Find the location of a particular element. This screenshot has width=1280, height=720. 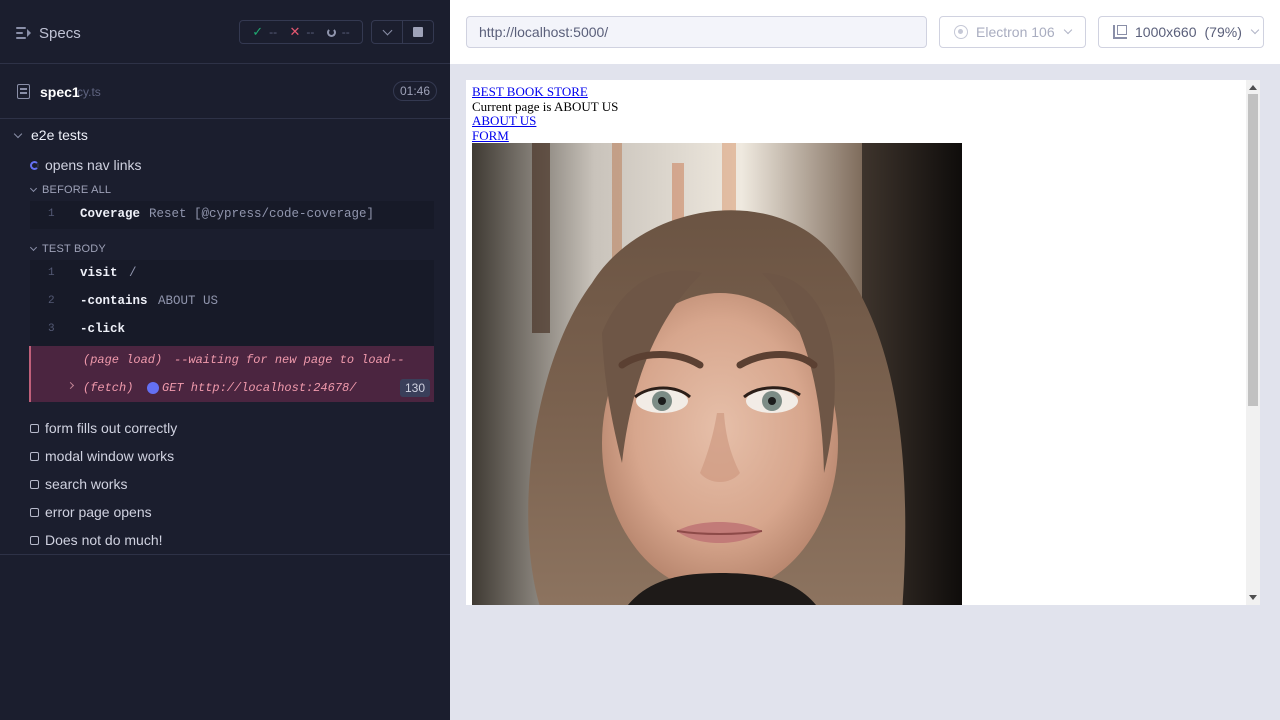

home-link: BEST BOOK STORE is located at coordinates (545, 92).